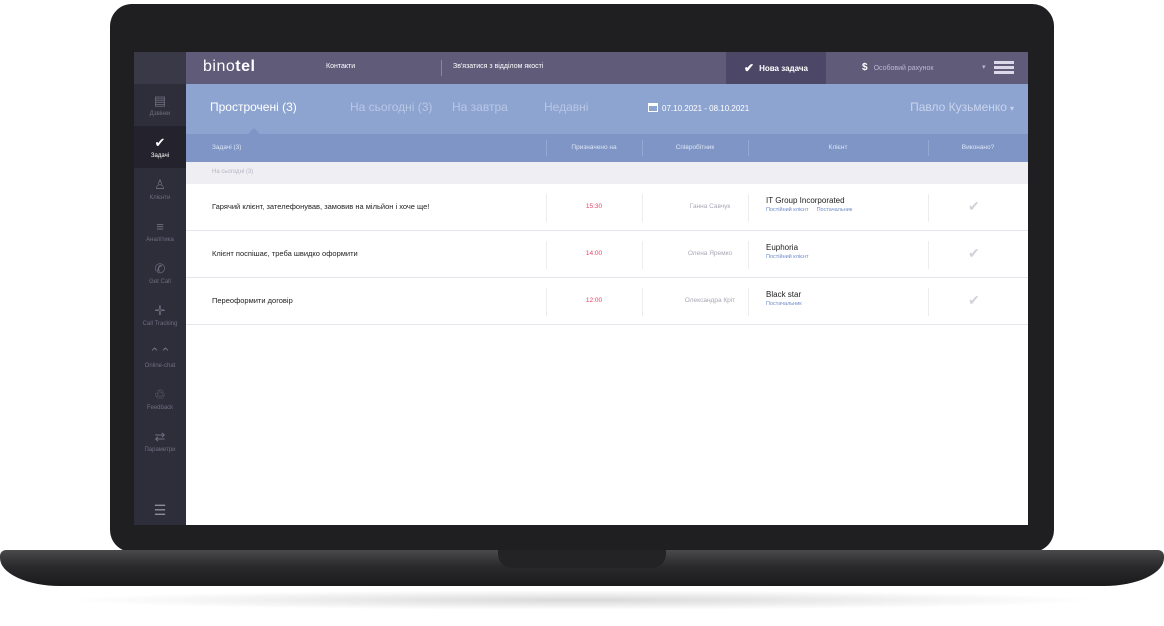  I want to click on sidebar-item-label: Задачі, so click(160, 155).